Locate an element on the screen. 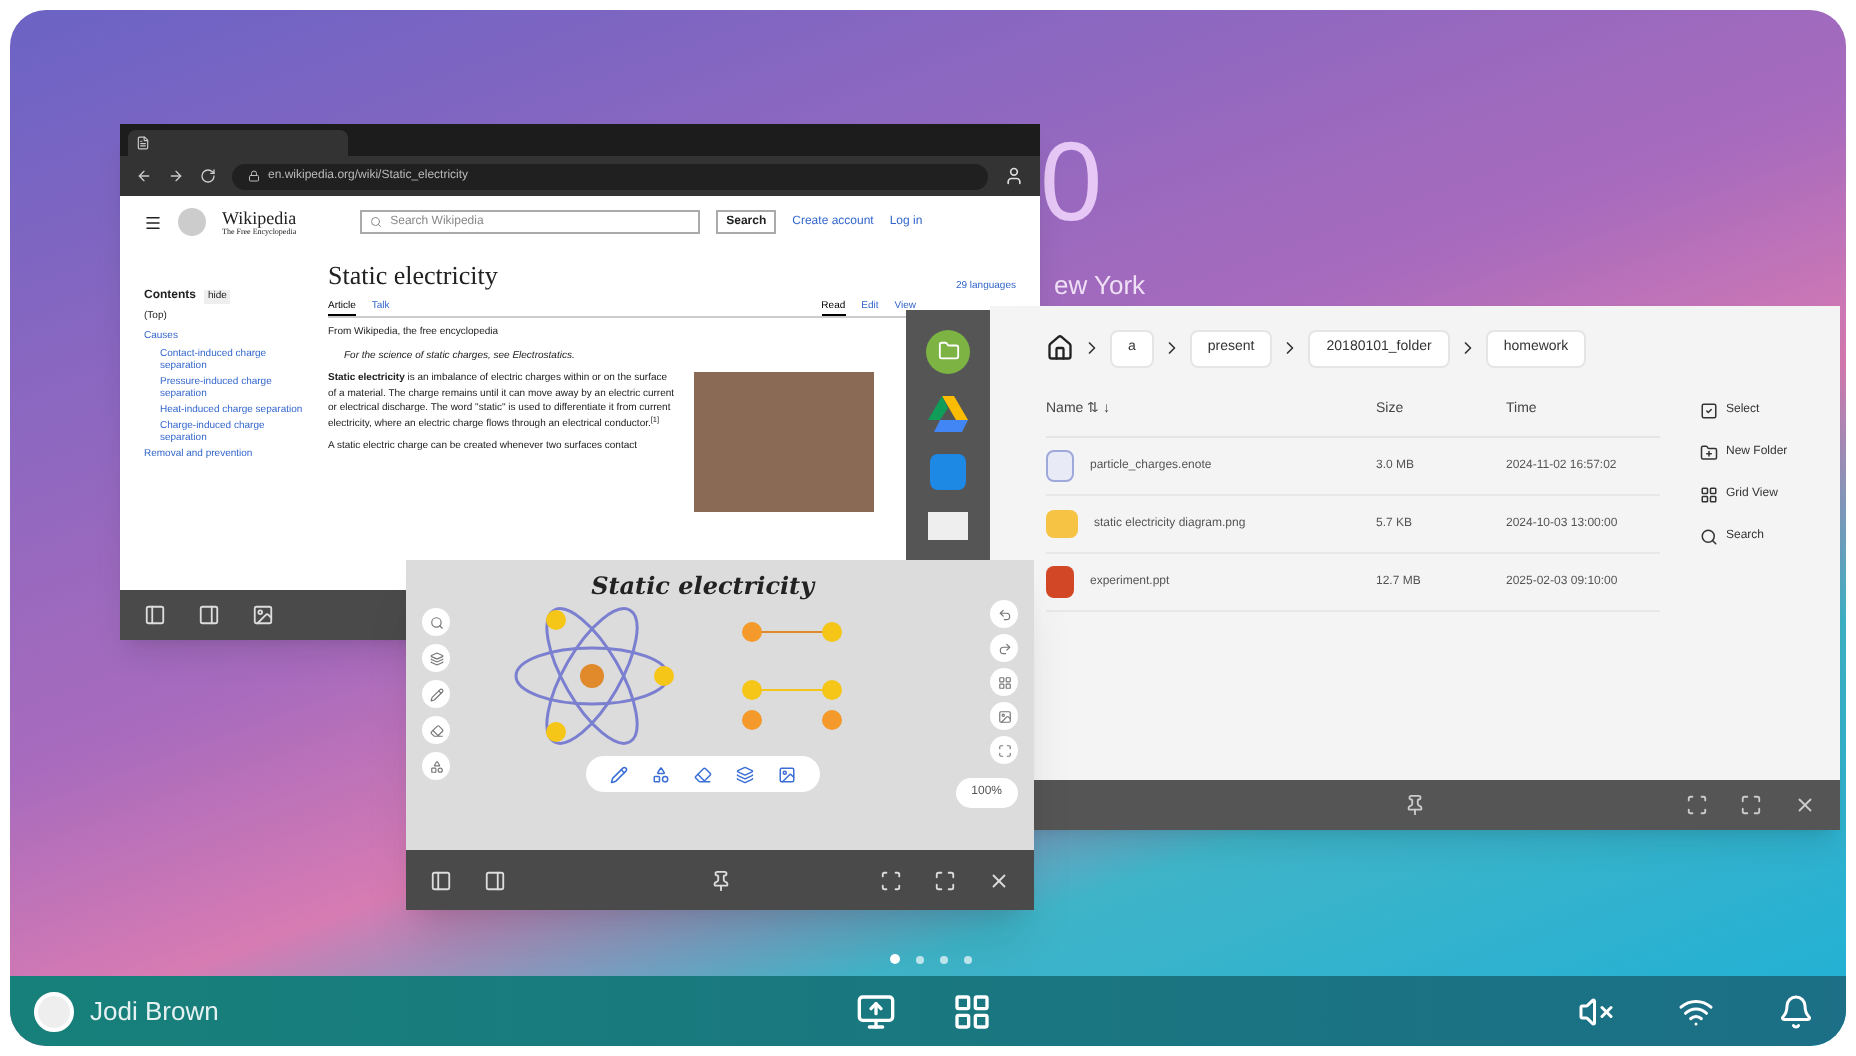 The image size is (1856, 1056). picture-icon is located at coordinates (263, 615).